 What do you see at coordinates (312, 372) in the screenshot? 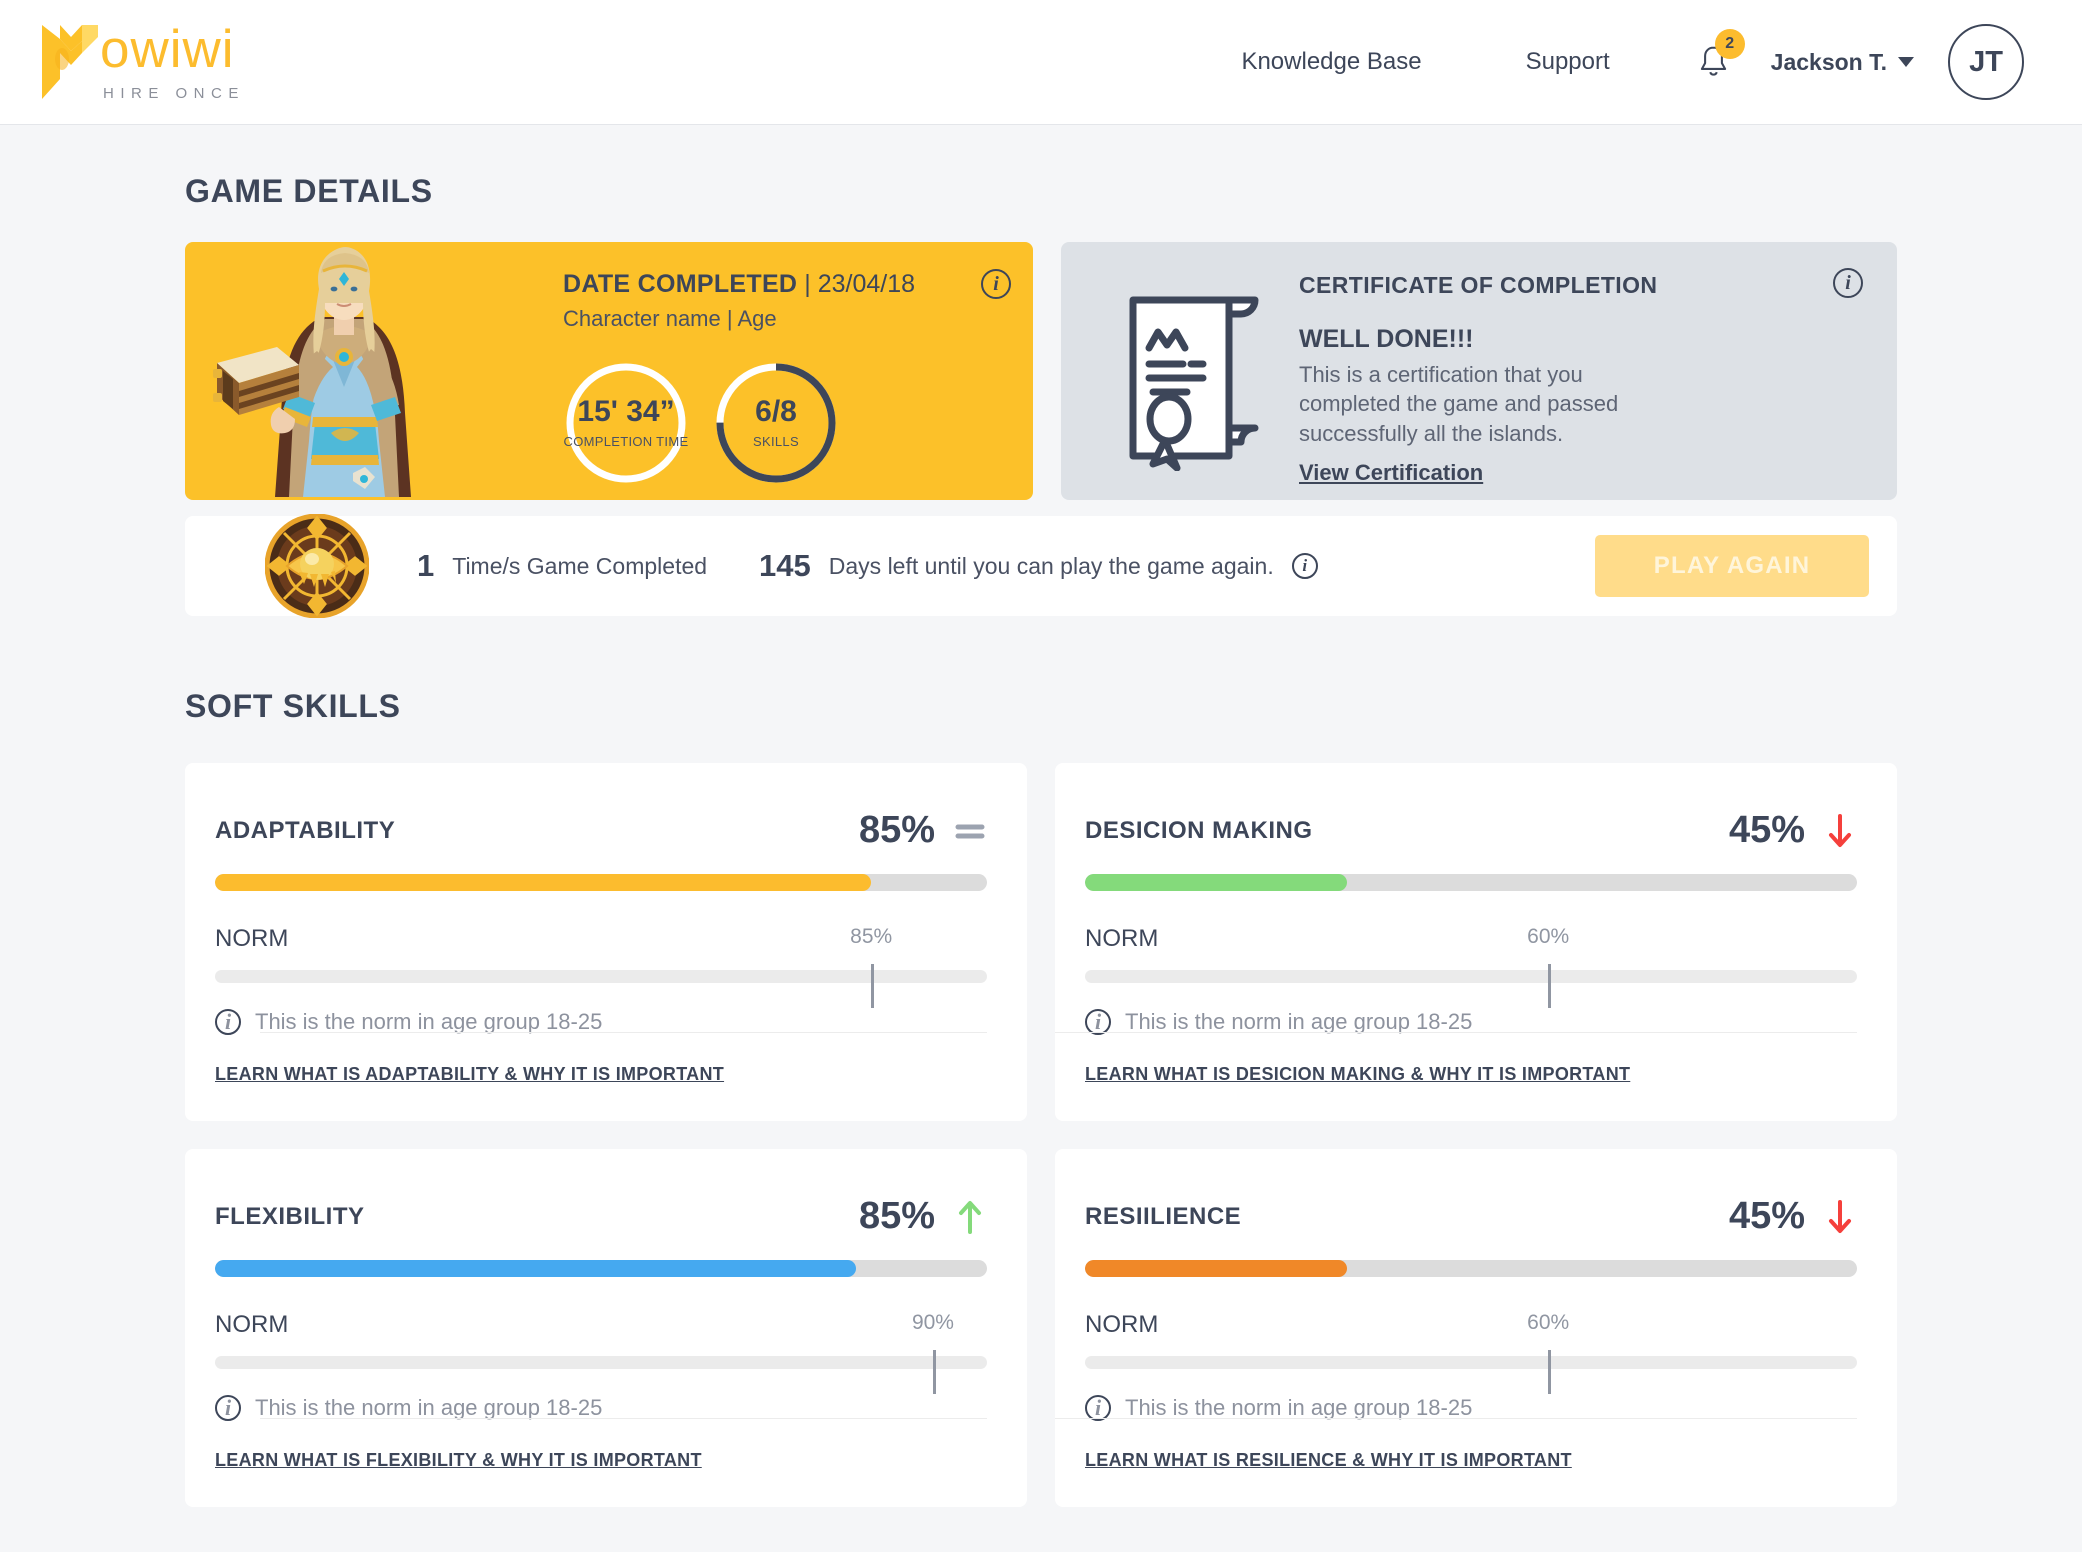
I see `character-illustration` at bounding box center [312, 372].